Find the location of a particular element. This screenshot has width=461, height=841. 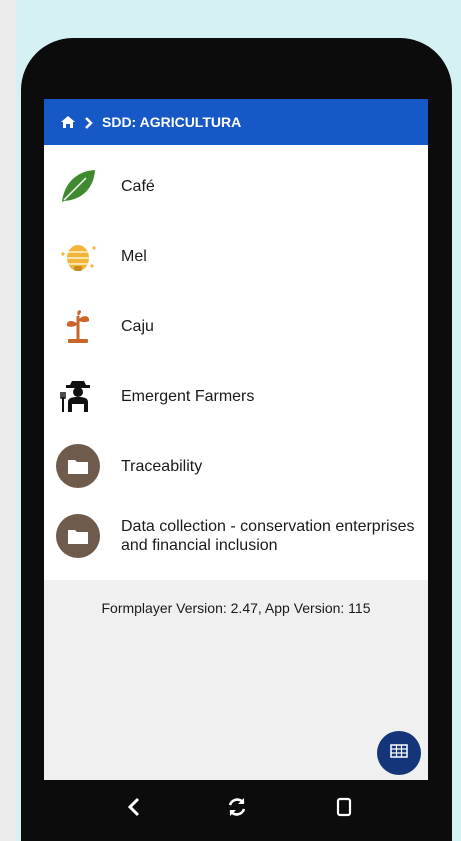

breadcrumb-label: SDD: AGRICULTURA is located at coordinates (171, 122).